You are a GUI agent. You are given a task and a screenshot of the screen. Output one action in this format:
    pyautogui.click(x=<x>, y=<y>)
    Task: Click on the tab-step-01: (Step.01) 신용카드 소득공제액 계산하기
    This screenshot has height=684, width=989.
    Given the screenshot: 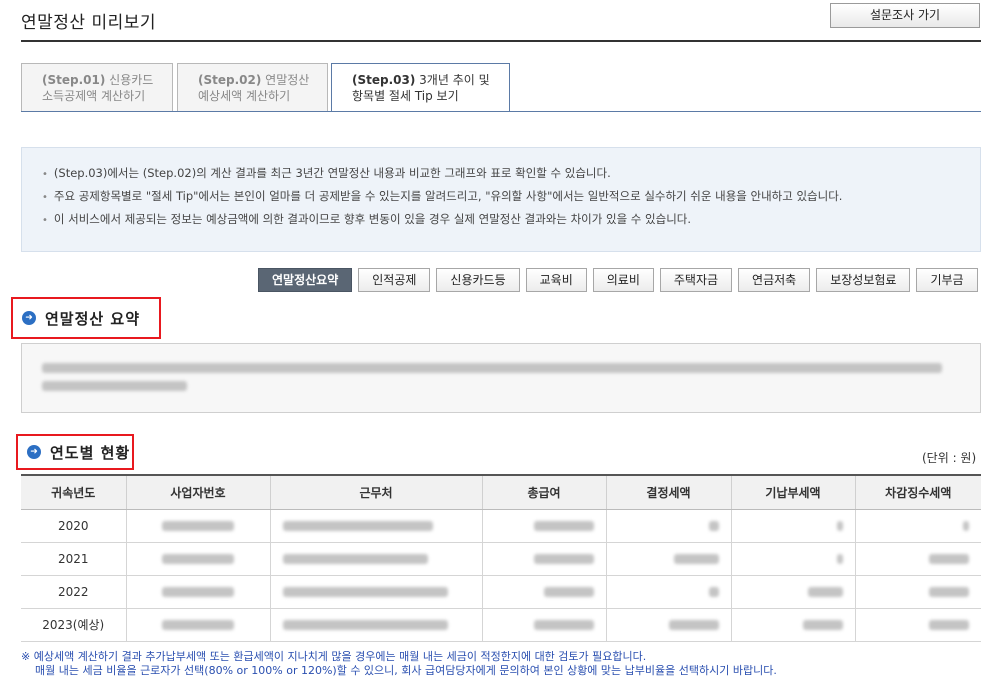 What is the action you would take?
    pyautogui.click(x=97, y=87)
    